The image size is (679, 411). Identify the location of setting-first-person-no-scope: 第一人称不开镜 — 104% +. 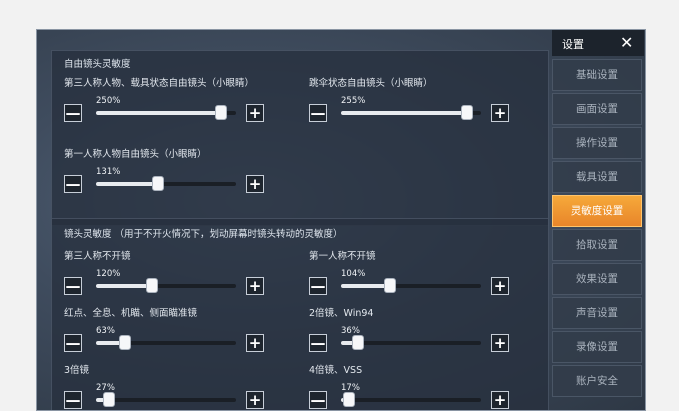
(414, 271).